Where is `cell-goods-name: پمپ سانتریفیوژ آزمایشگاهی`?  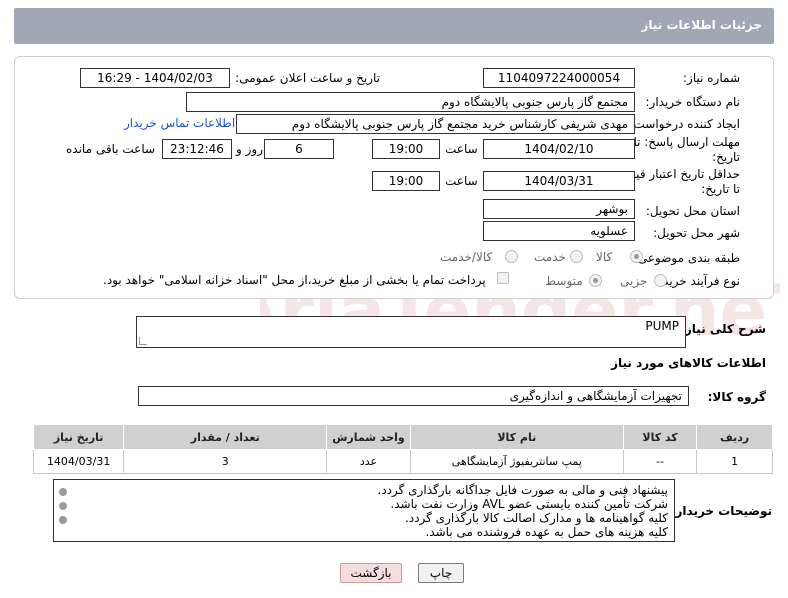 cell-goods-name: پمپ سانتریفیوژ آزمایشگاهی is located at coordinates (516, 461).